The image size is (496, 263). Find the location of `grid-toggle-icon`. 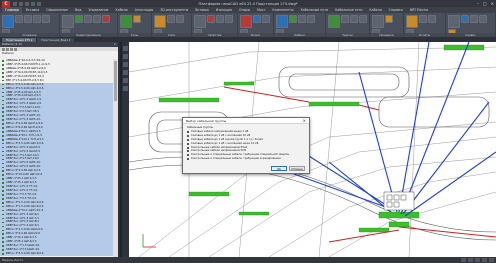

grid-toggle-icon is located at coordinates (470, 260).